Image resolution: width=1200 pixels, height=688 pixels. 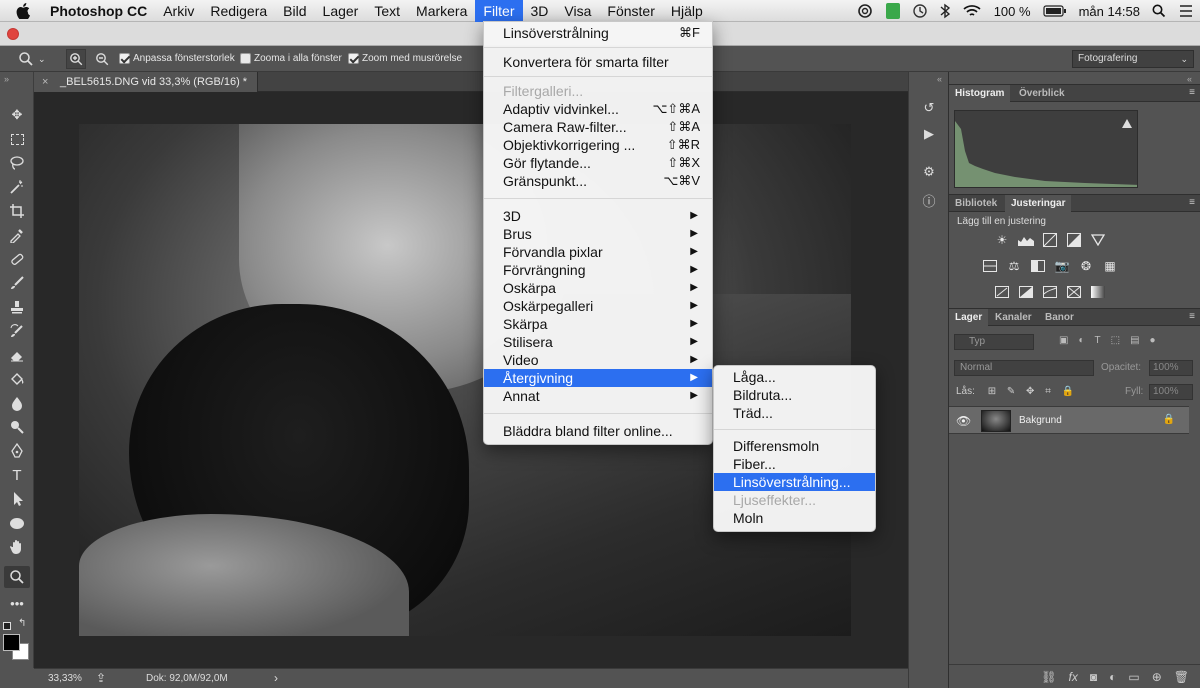 I want to click on shape-filter-icon: ⬚, so click(x=1115, y=340).